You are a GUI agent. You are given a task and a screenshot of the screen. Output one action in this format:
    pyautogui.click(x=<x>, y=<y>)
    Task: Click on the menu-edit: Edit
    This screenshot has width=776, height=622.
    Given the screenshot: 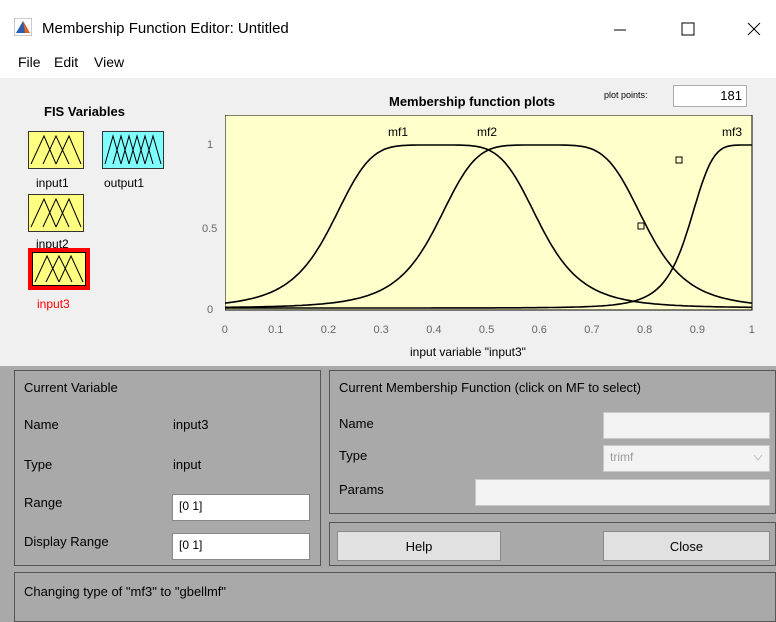 What is the action you would take?
    pyautogui.click(x=66, y=62)
    